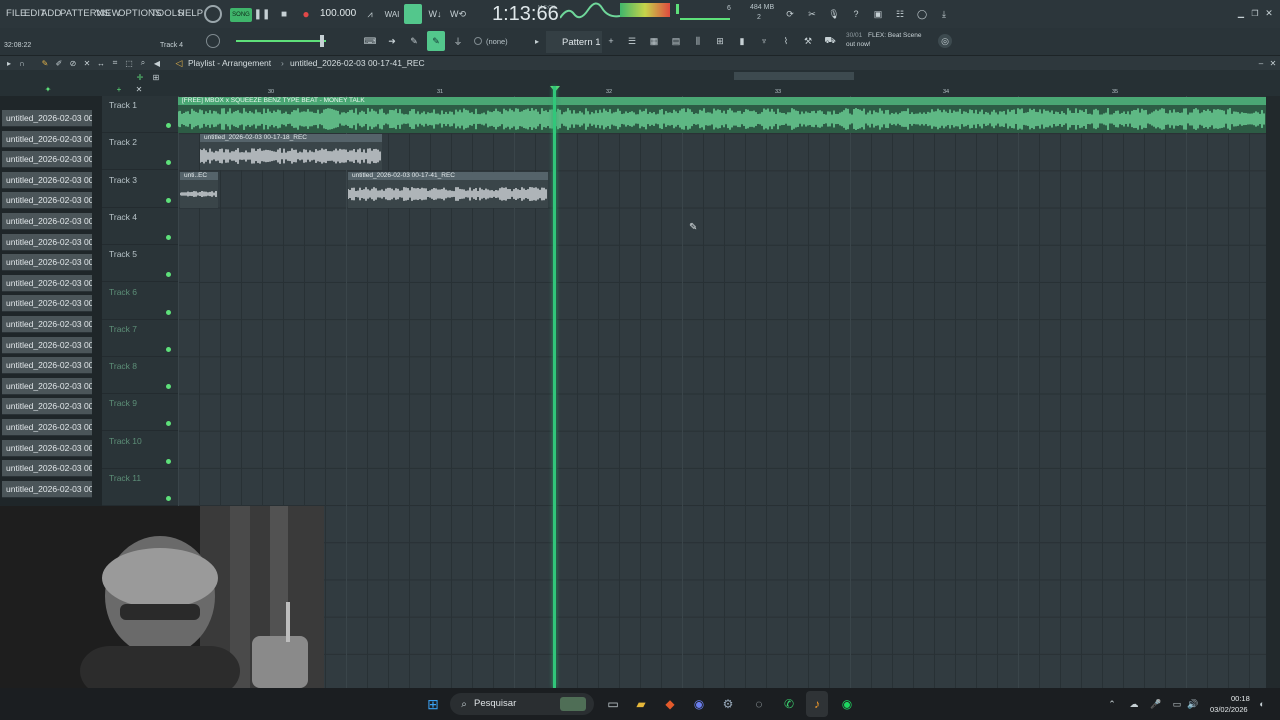 The width and height of the screenshot is (1280, 720). Describe the element at coordinates (613, 704) in the screenshot. I see `task-view-icon: ▭` at that location.